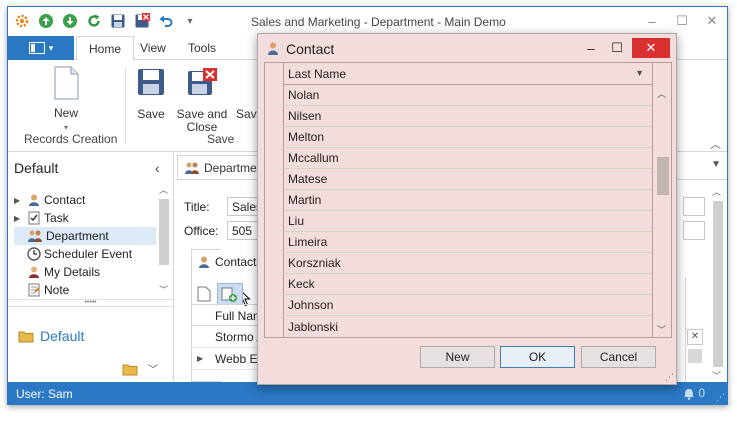  What do you see at coordinates (151, 94) in the screenshot?
I see `save-button: Save` at bounding box center [151, 94].